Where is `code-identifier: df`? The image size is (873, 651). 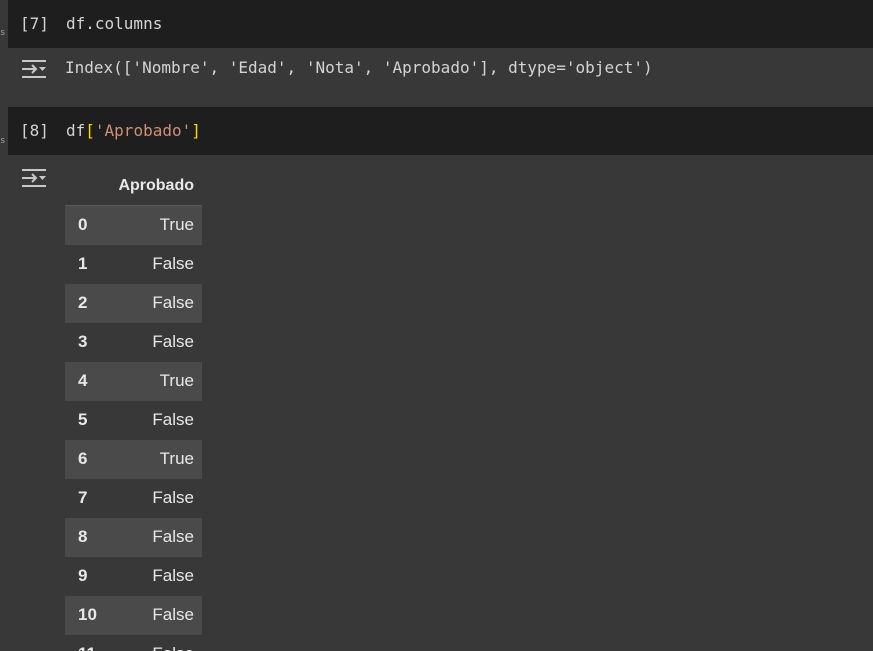 code-identifier: df is located at coordinates (76, 130).